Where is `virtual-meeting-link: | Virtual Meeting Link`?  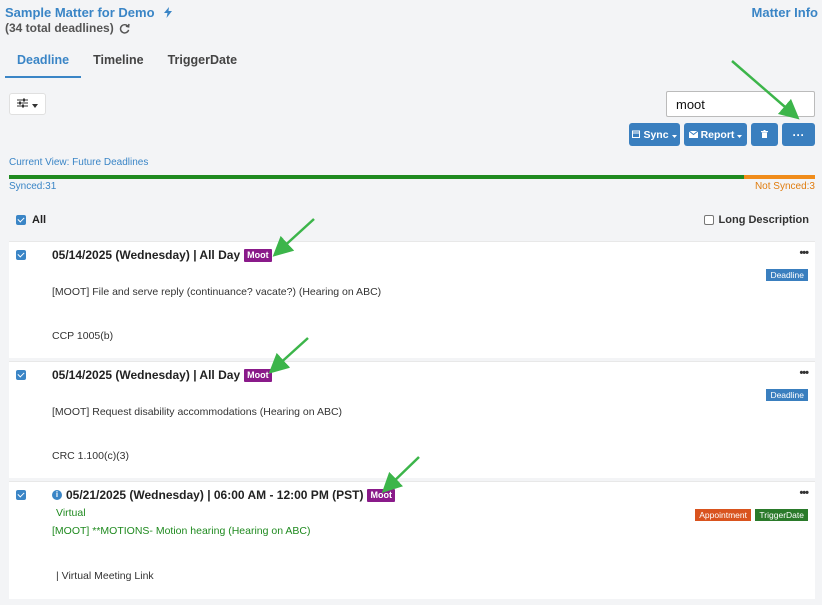
virtual-meeting-link: | Virtual Meeting Link is located at coordinates (105, 576).